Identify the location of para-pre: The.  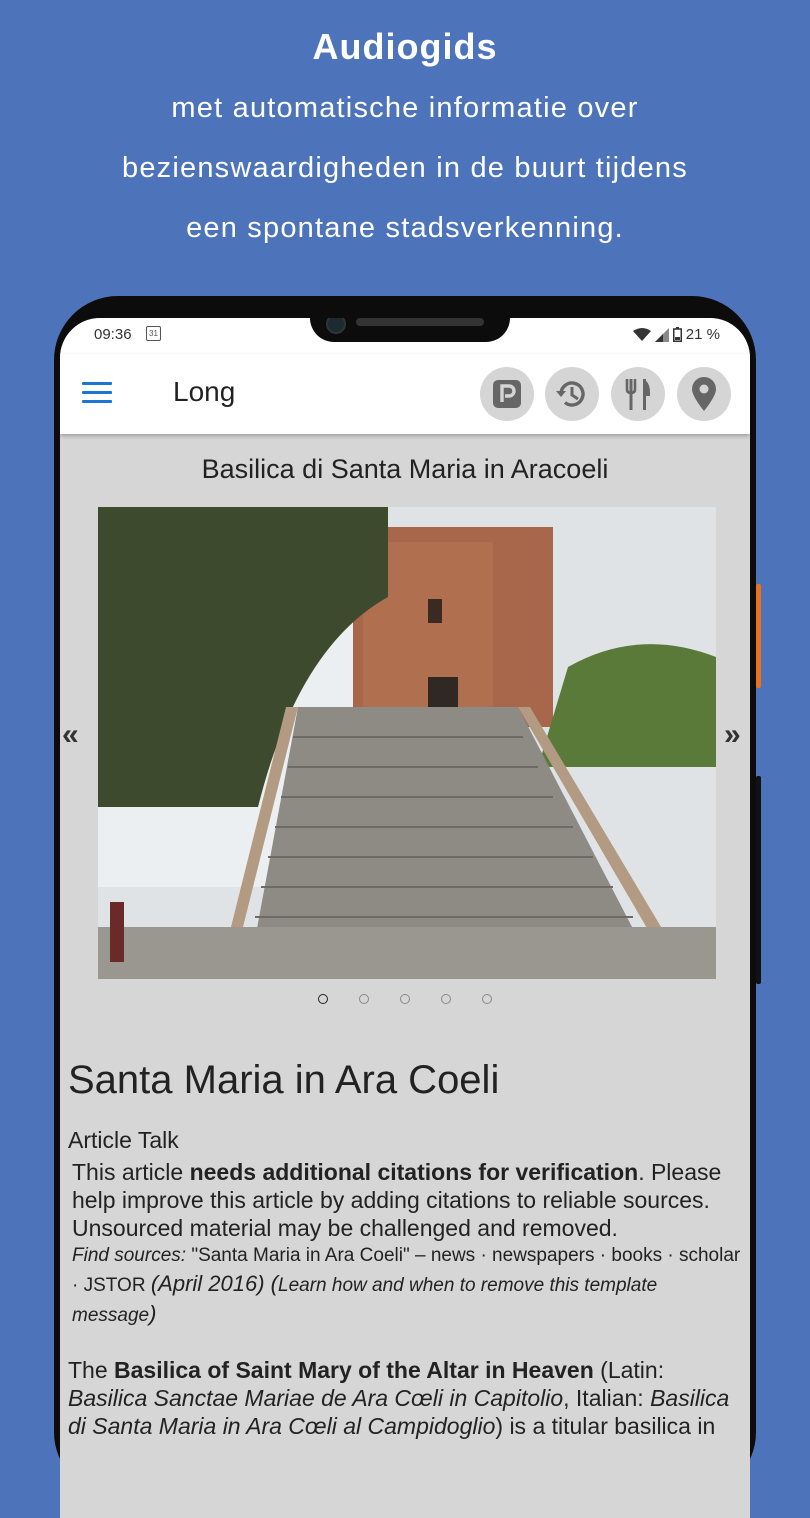
(91, 1370).